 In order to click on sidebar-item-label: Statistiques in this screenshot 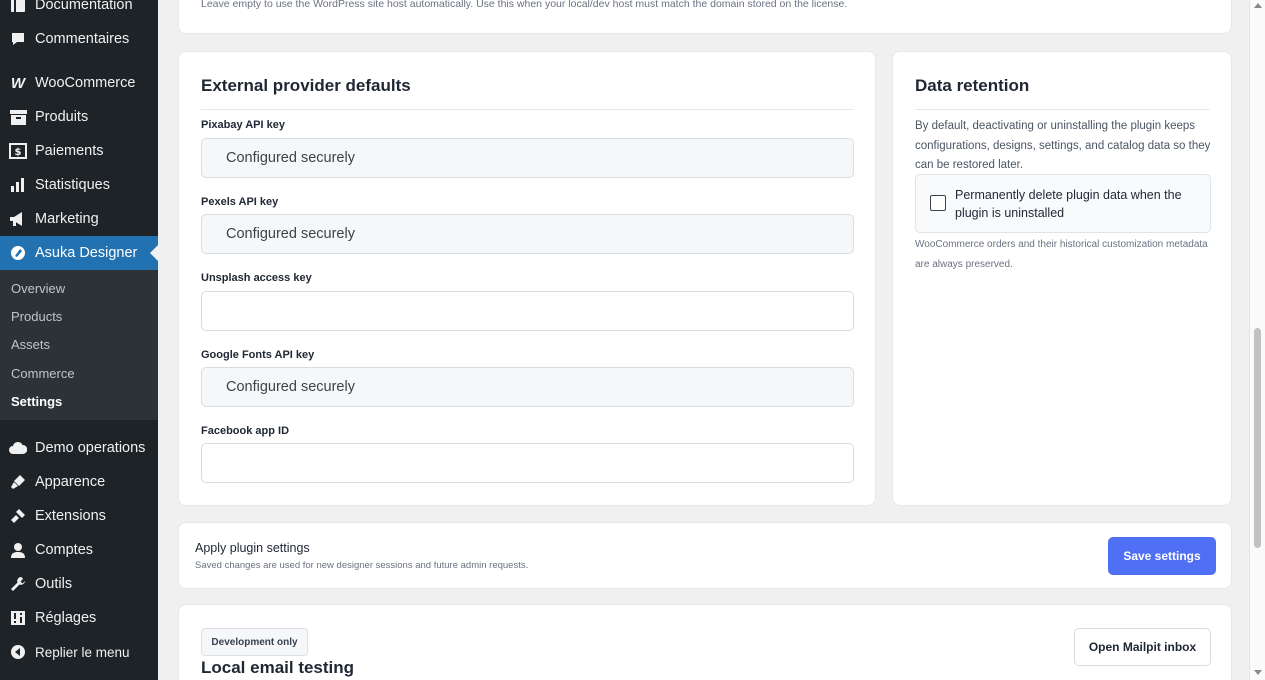, I will do `click(72, 185)`.